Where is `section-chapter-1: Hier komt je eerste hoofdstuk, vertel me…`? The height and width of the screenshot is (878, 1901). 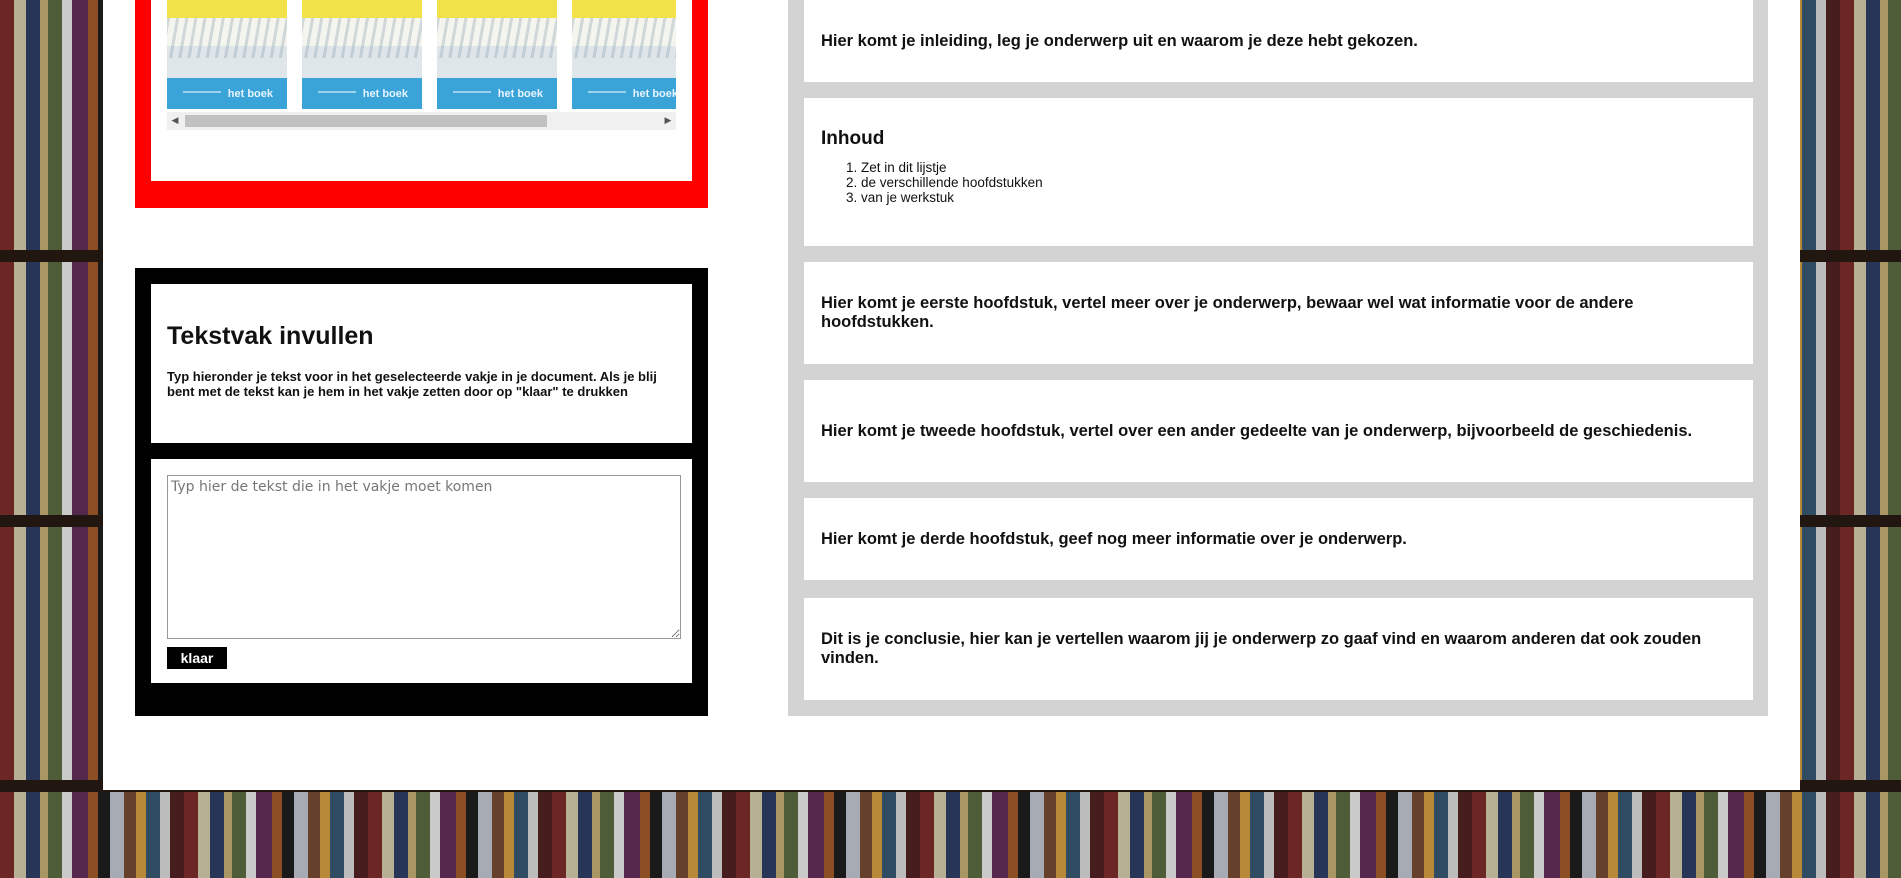 section-chapter-1: Hier komt je eerste hoofdstuk, vertel me… is located at coordinates (1278, 313).